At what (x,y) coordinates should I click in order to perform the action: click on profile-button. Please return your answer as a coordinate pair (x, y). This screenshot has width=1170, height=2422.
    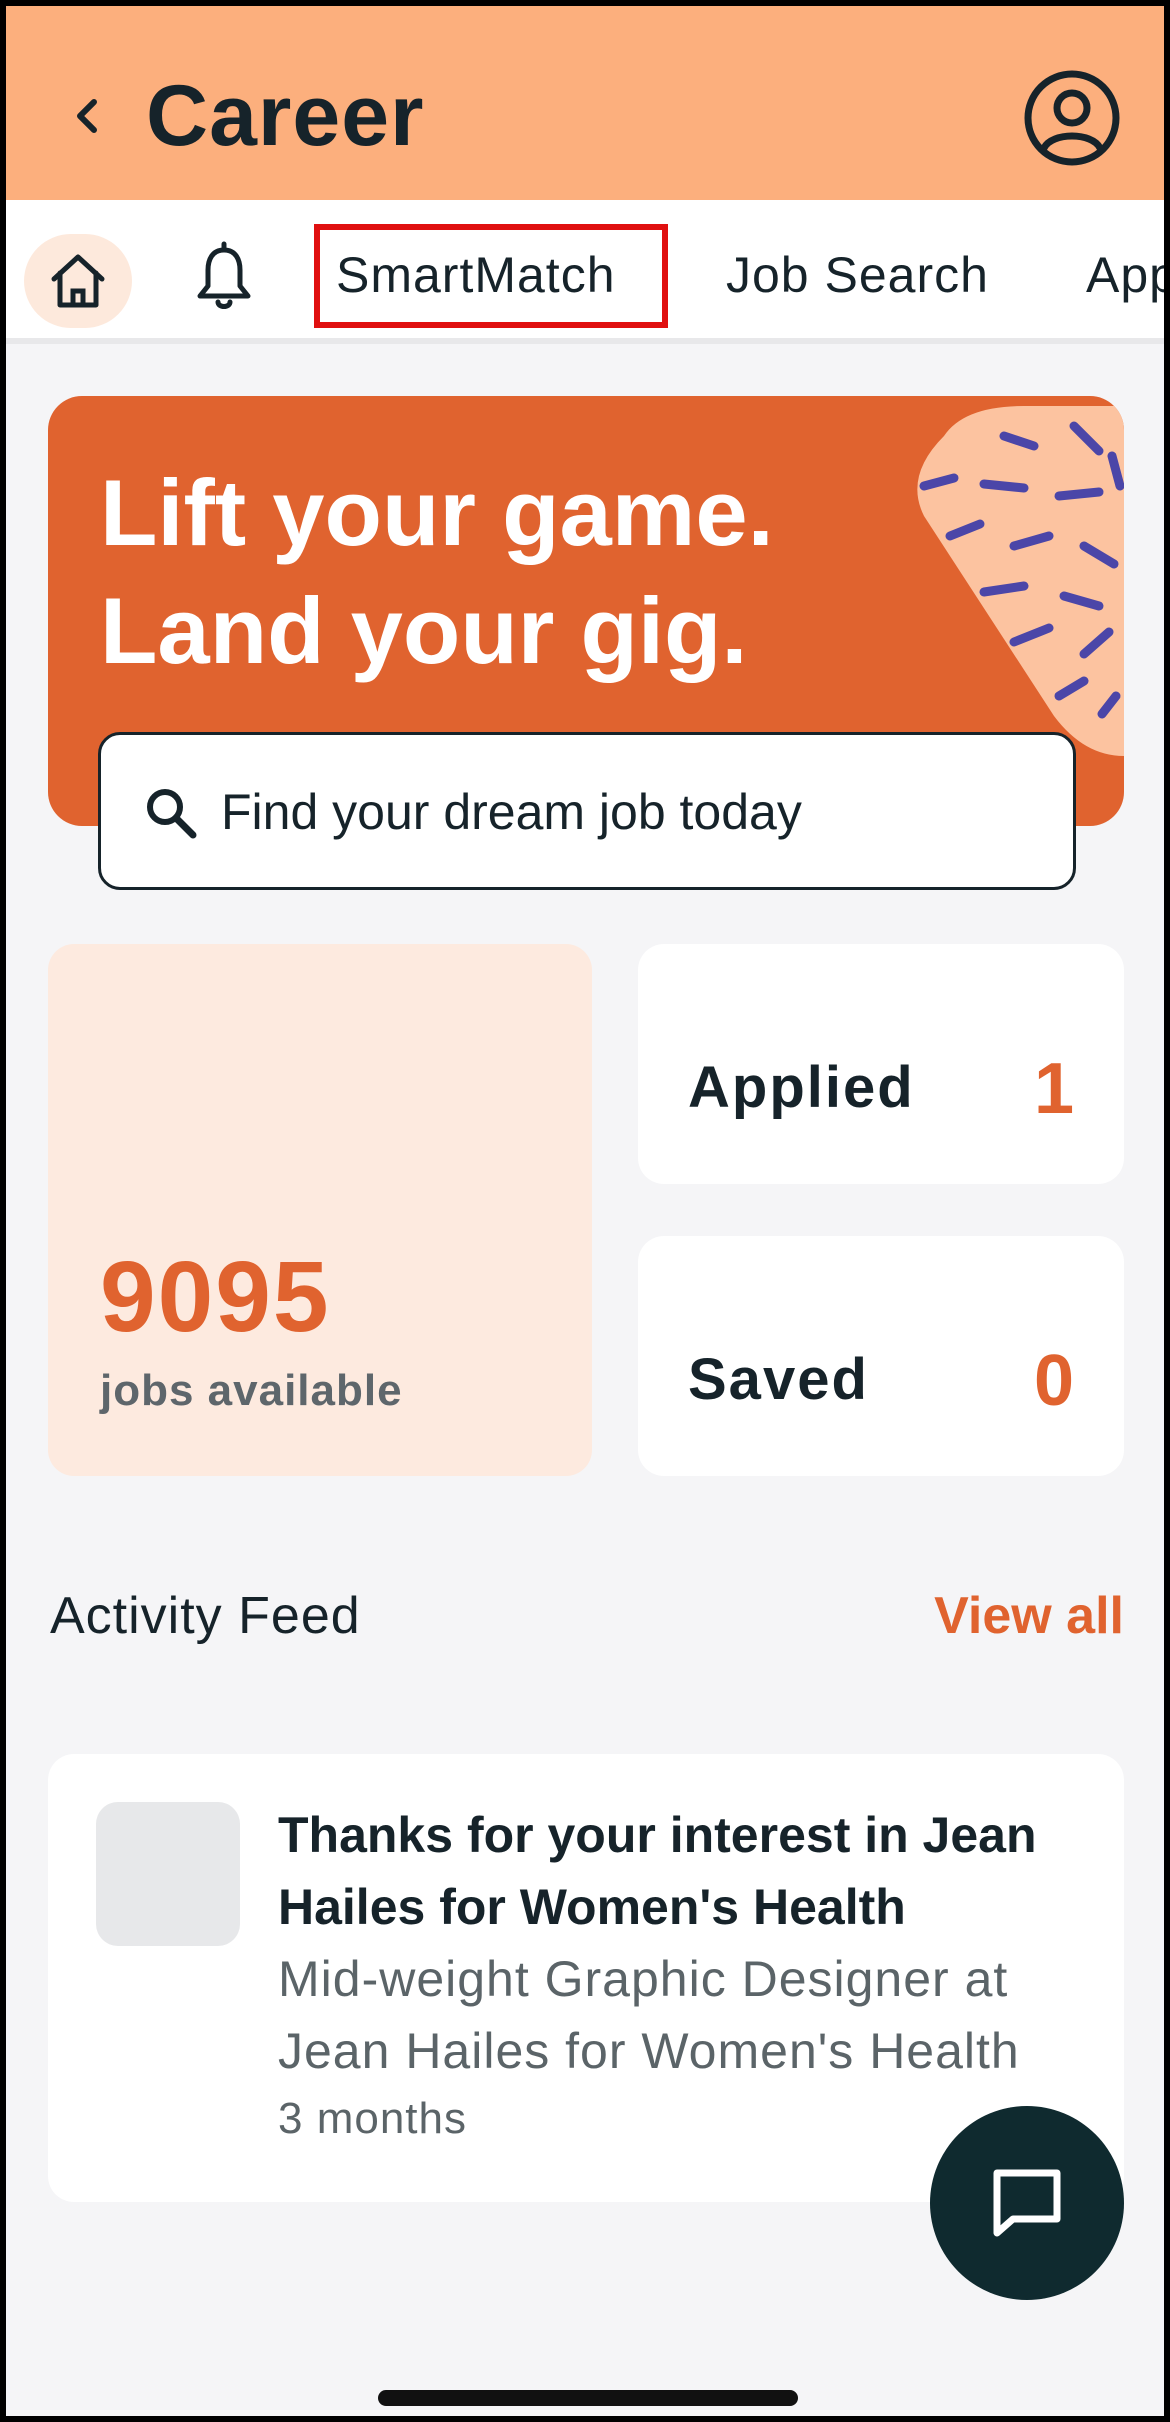
    Looking at the image, I should click on (1072, 118).